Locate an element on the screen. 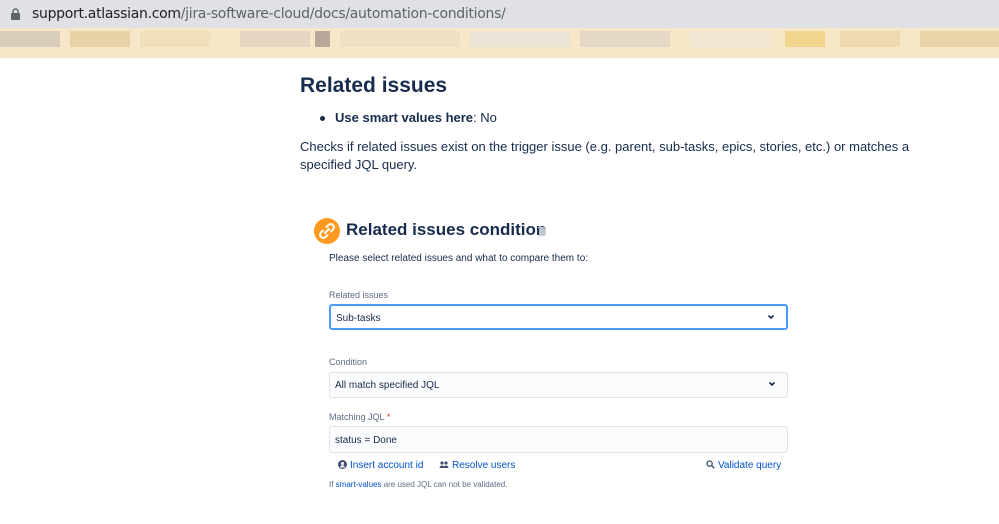 The height and width of the screenshot is (524, 999). insert-account-id-text: Insert account id is located at coordinates (387, 465).